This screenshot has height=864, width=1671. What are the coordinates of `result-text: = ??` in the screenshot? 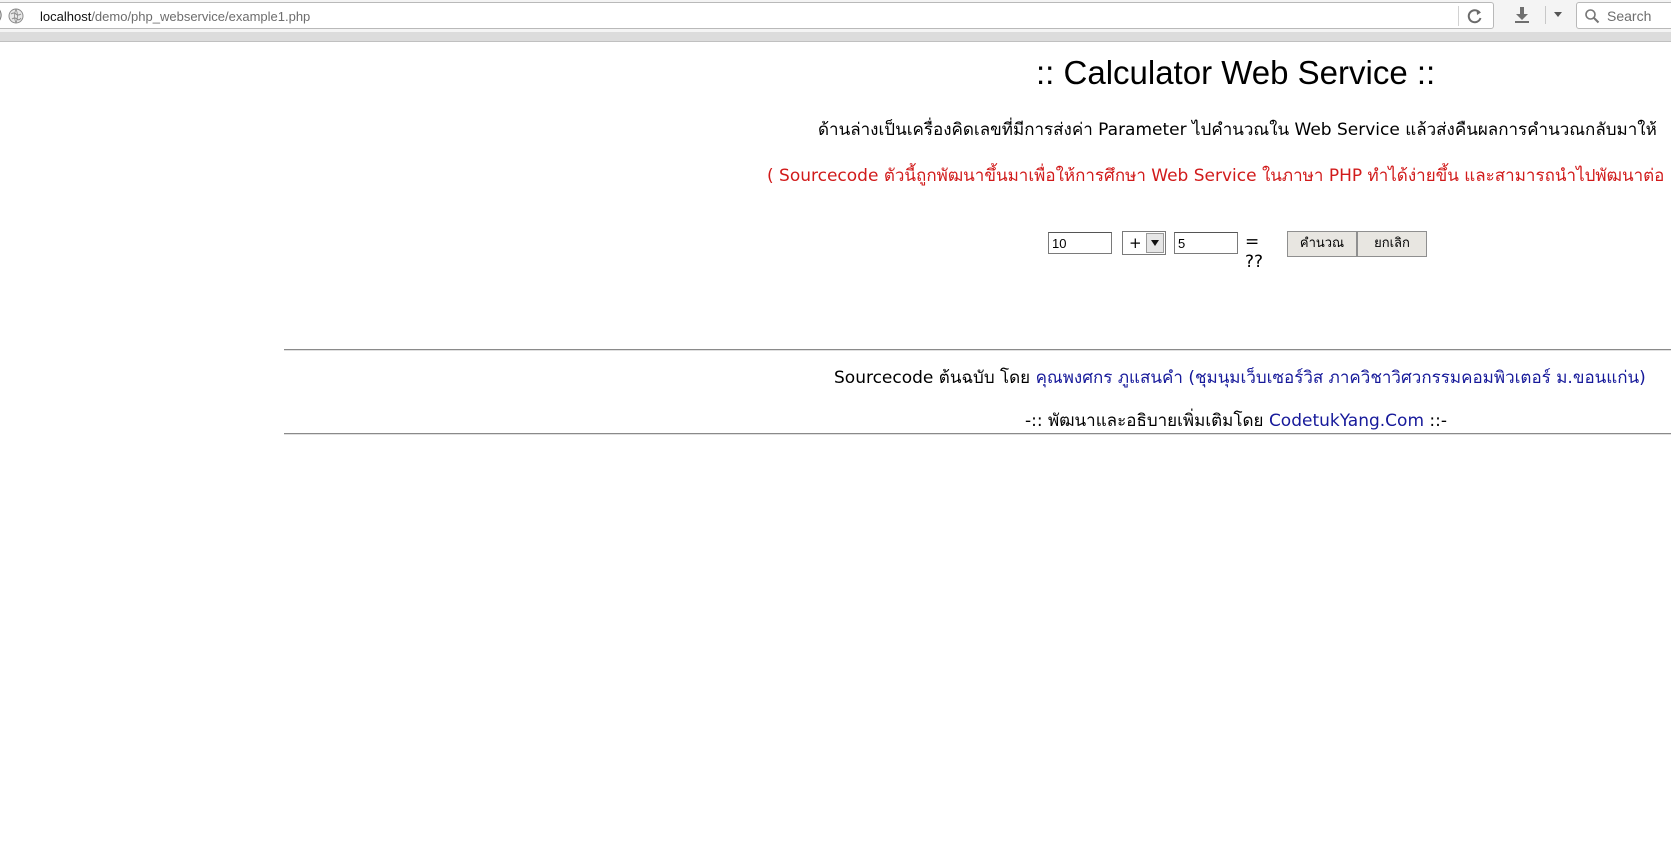 It's located at (1254, 252).